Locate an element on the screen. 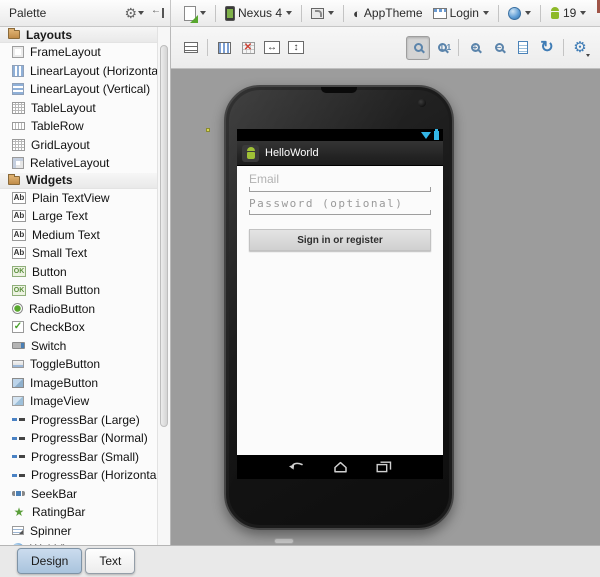  palette-item-progressbar-large: ProgressBar (Large) is located at coordinates (85, 420).